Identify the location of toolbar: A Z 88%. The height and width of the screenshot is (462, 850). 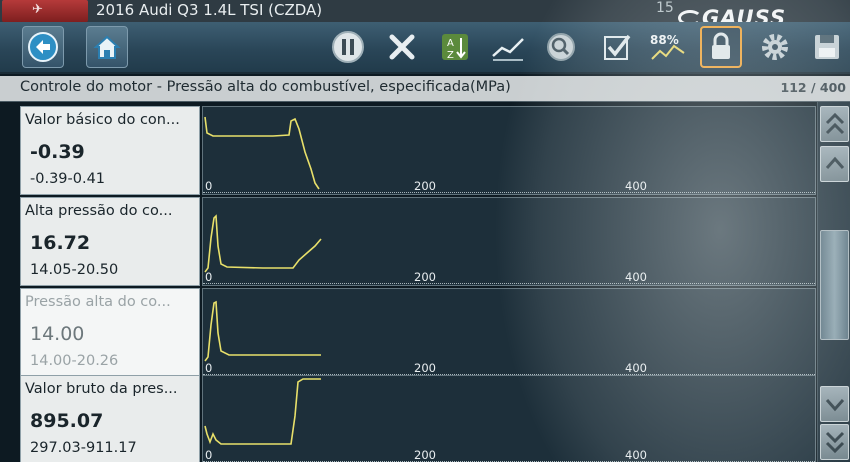
(425, 48).